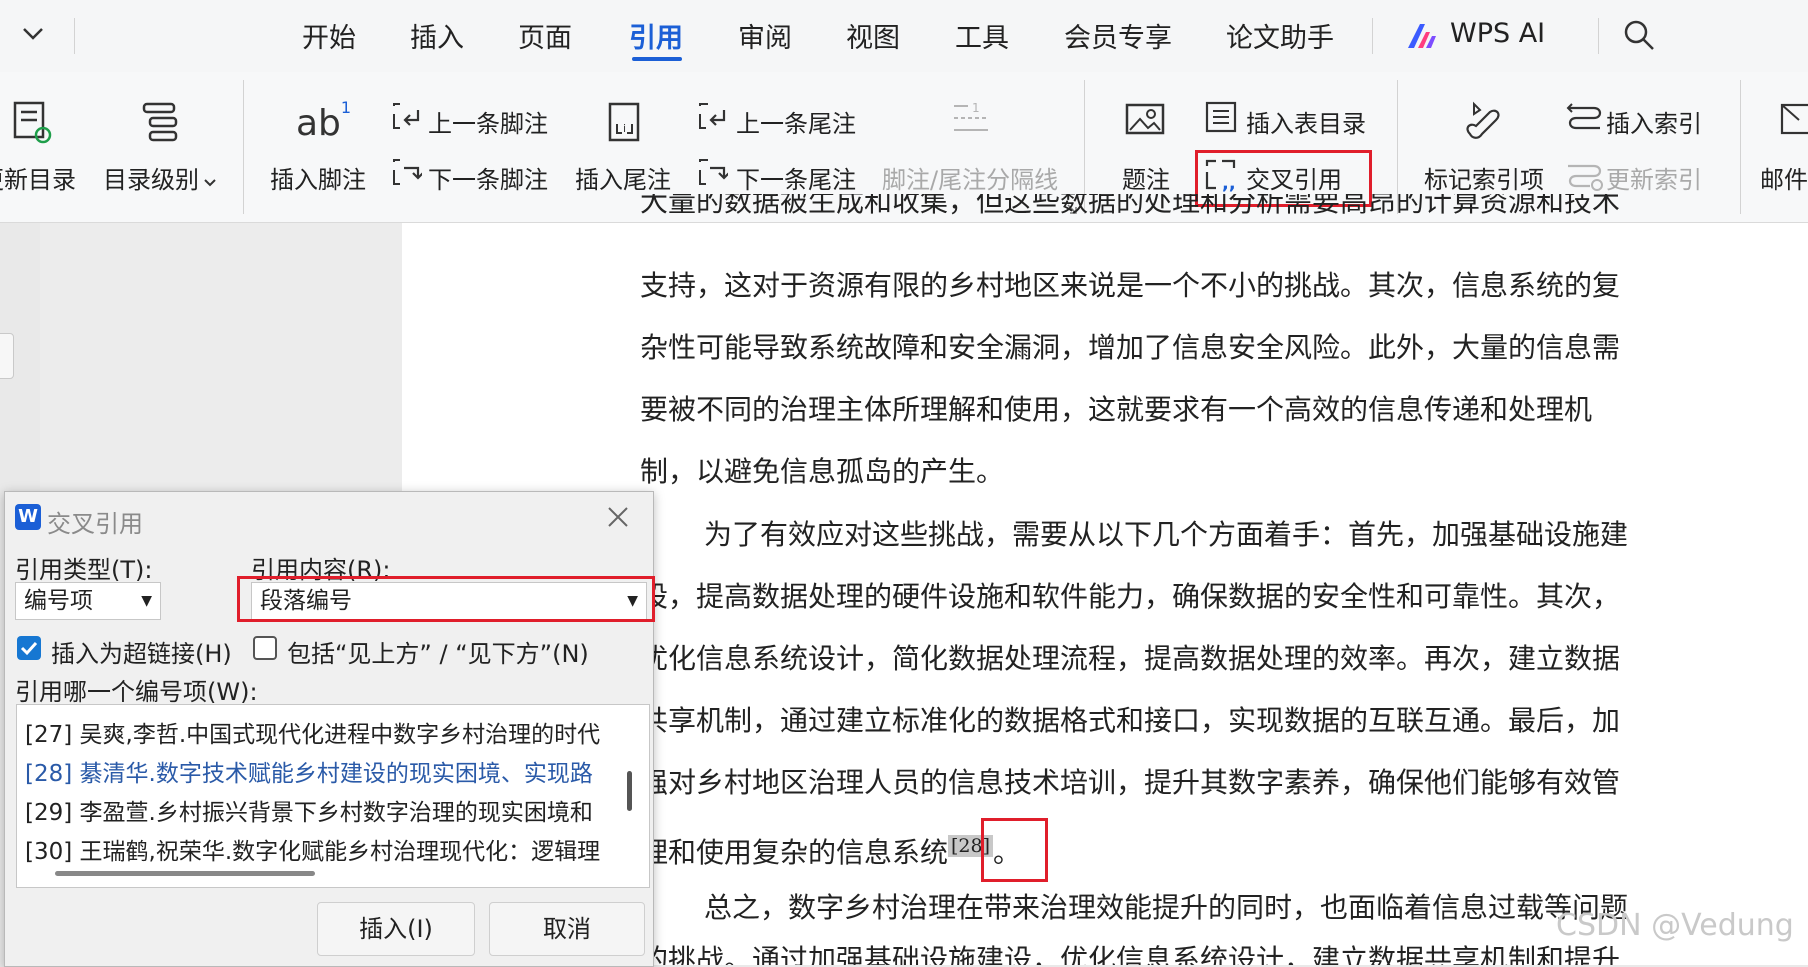 This screenshot has width=1808, height=967. Describe the element at coordinates (567, 929) in the screenshot. I see `cancel-button: 取消` at that location.